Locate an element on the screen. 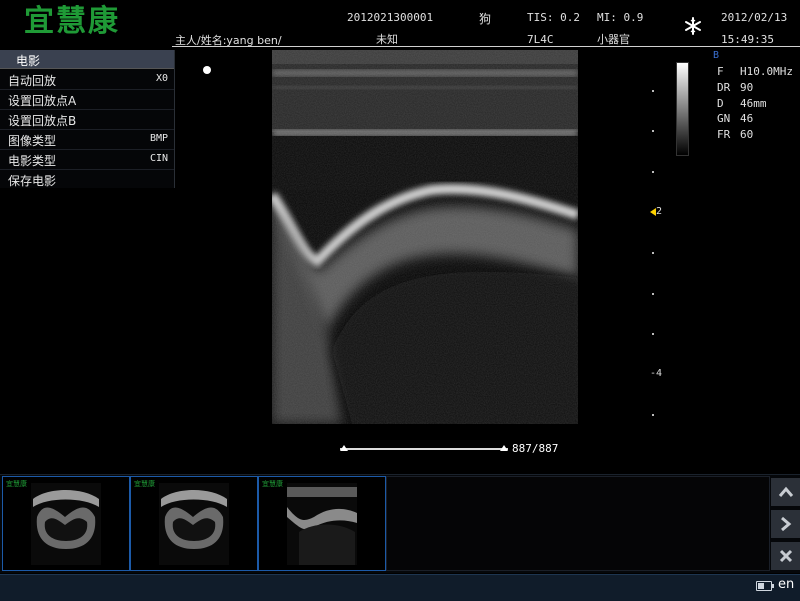  menu-item-value: X0 is located at coordinates (161, 78).